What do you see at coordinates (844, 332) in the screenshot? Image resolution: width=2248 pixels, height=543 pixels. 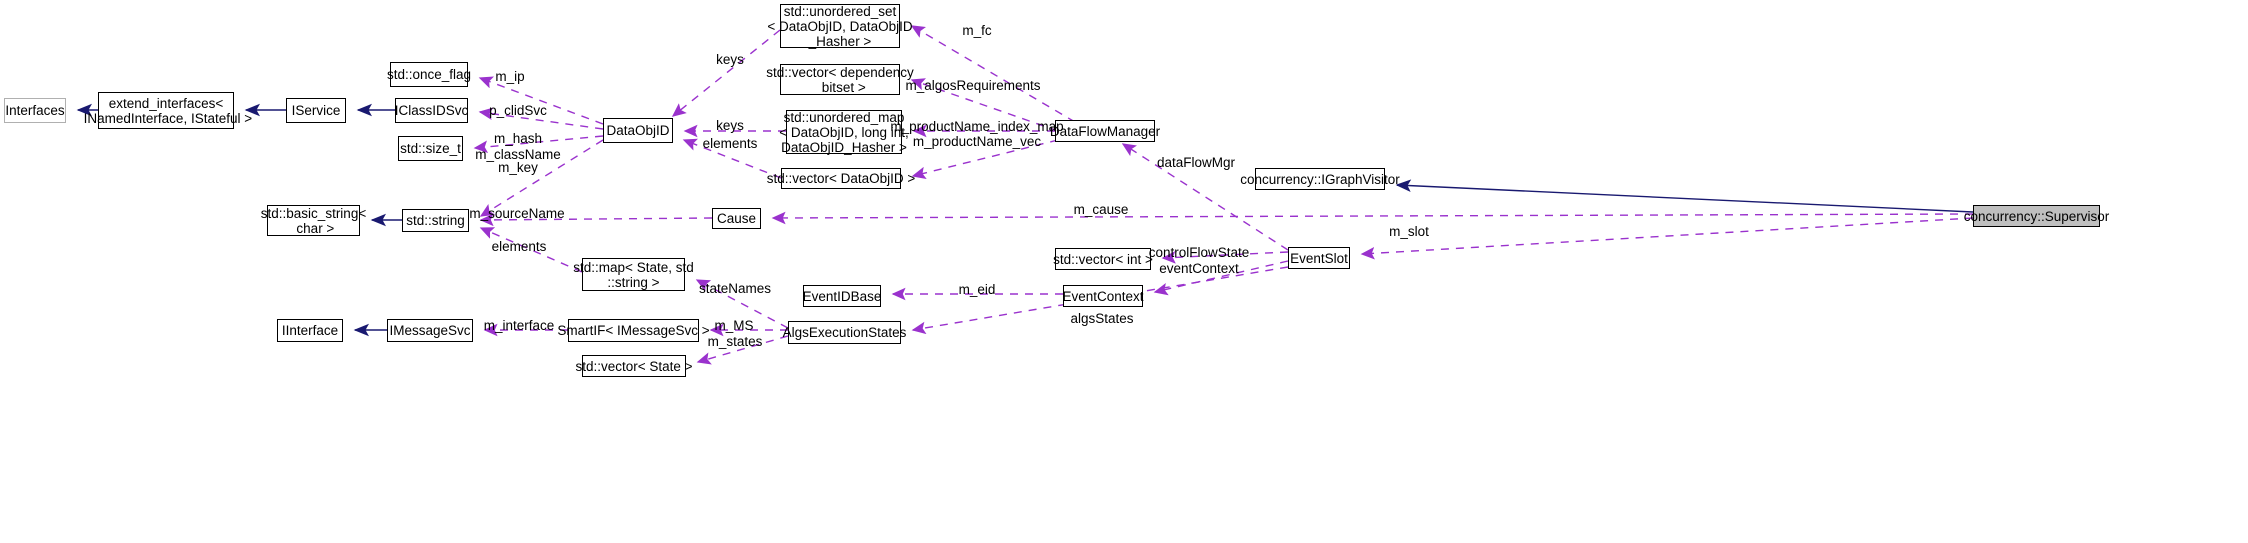 I see `node-algsexecutionstates: AlgsExecutionStates` at bounding box center [844, 332].